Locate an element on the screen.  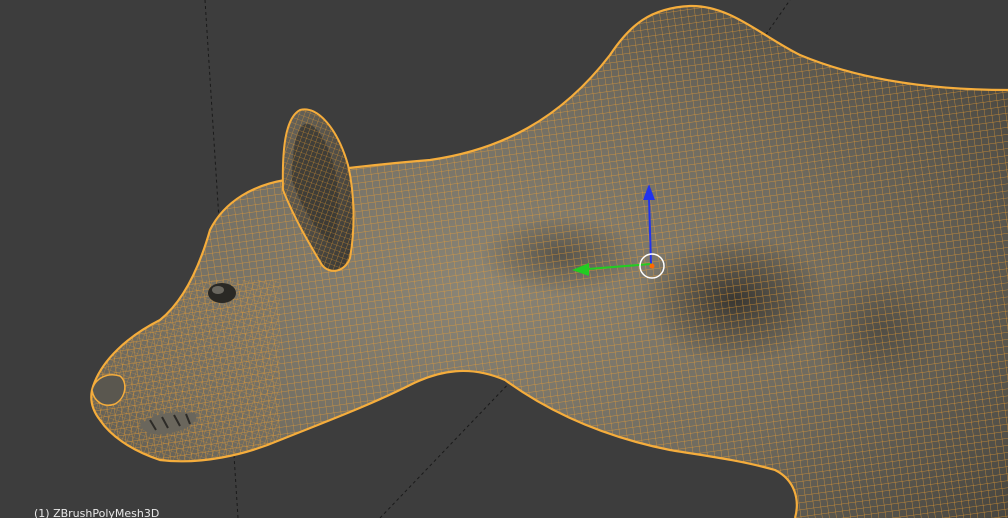
active-object-label: (1) ZBrushPolyMesh3D is located at coordinates (97, 512).